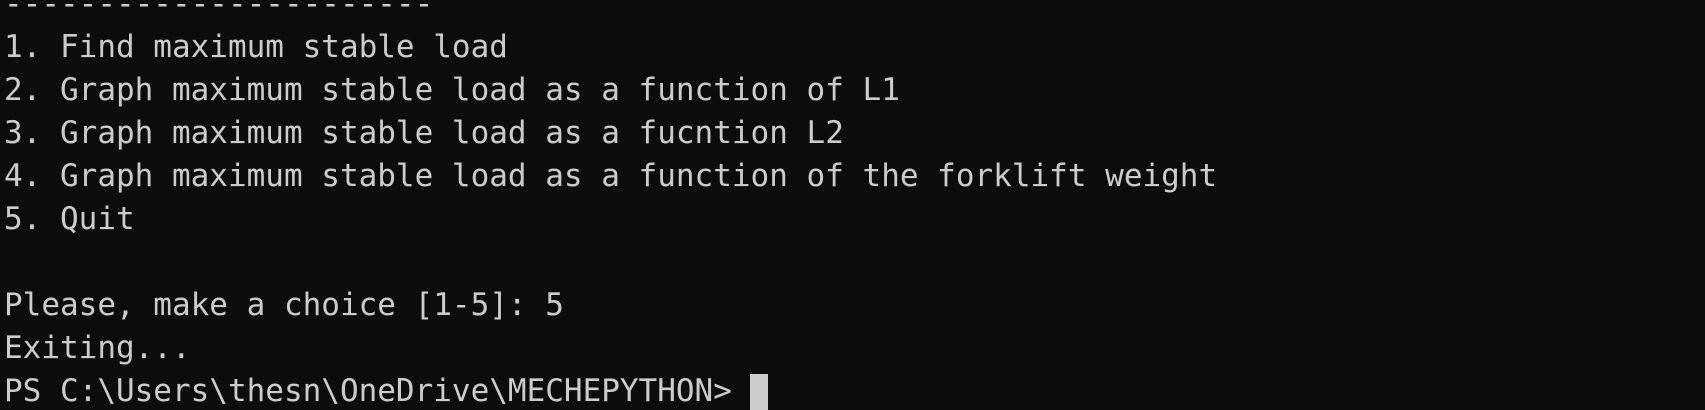  What do you see at coordinates (368, 391) in the screenshot?
I see `shell-prompt: PS C:\Users\thesn\OneDrive\MECHEPYTHON>` at bounding box center [368, 391].